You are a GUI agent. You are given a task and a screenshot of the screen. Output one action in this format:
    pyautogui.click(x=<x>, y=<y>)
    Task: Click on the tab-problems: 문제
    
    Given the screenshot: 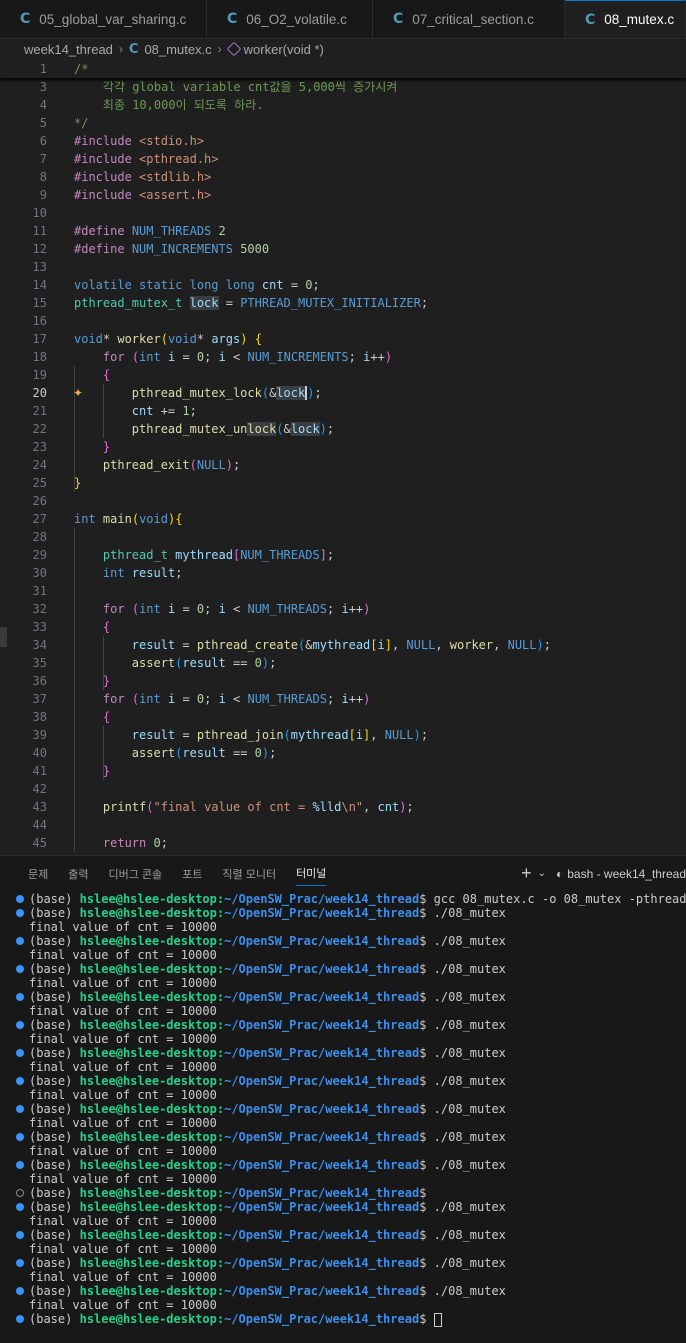 What is the action you would take?
    pyautogui.click(x=38, y=874)
    